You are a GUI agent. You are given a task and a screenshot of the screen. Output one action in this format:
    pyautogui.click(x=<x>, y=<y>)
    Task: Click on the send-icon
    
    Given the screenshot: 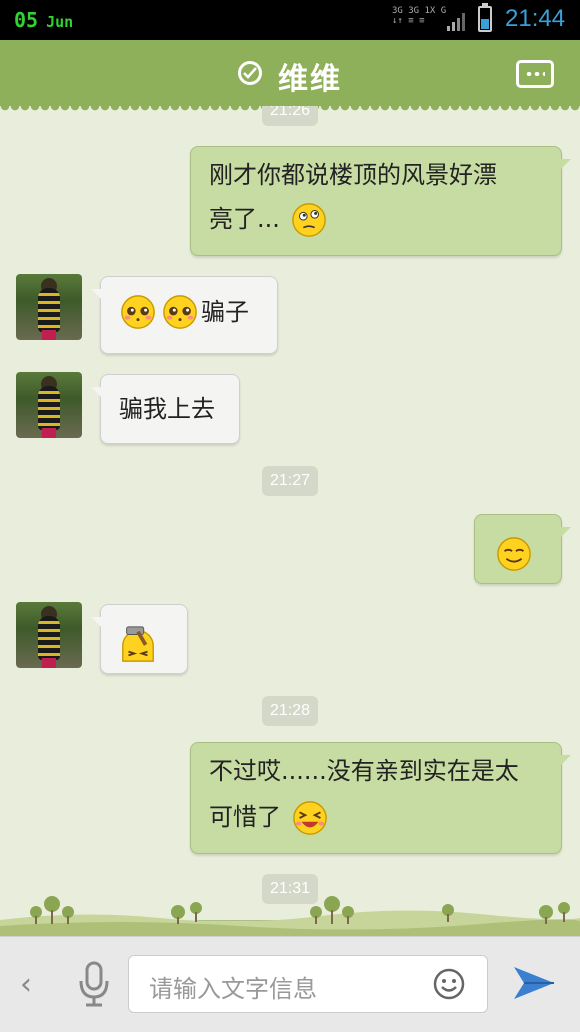 What is the action you would take?
    pyautogui.click(x=534, y=983)
    